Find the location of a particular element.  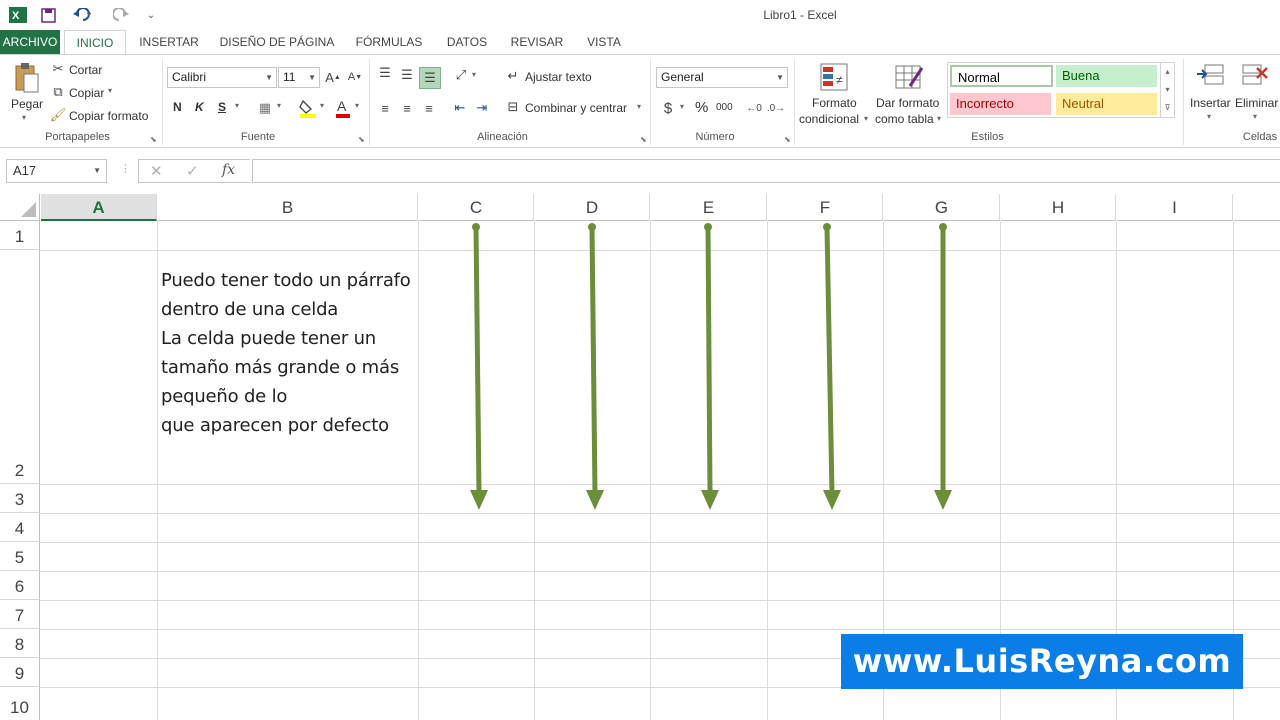

style-buena-label: Buena is located at coordinates (1081, 75).